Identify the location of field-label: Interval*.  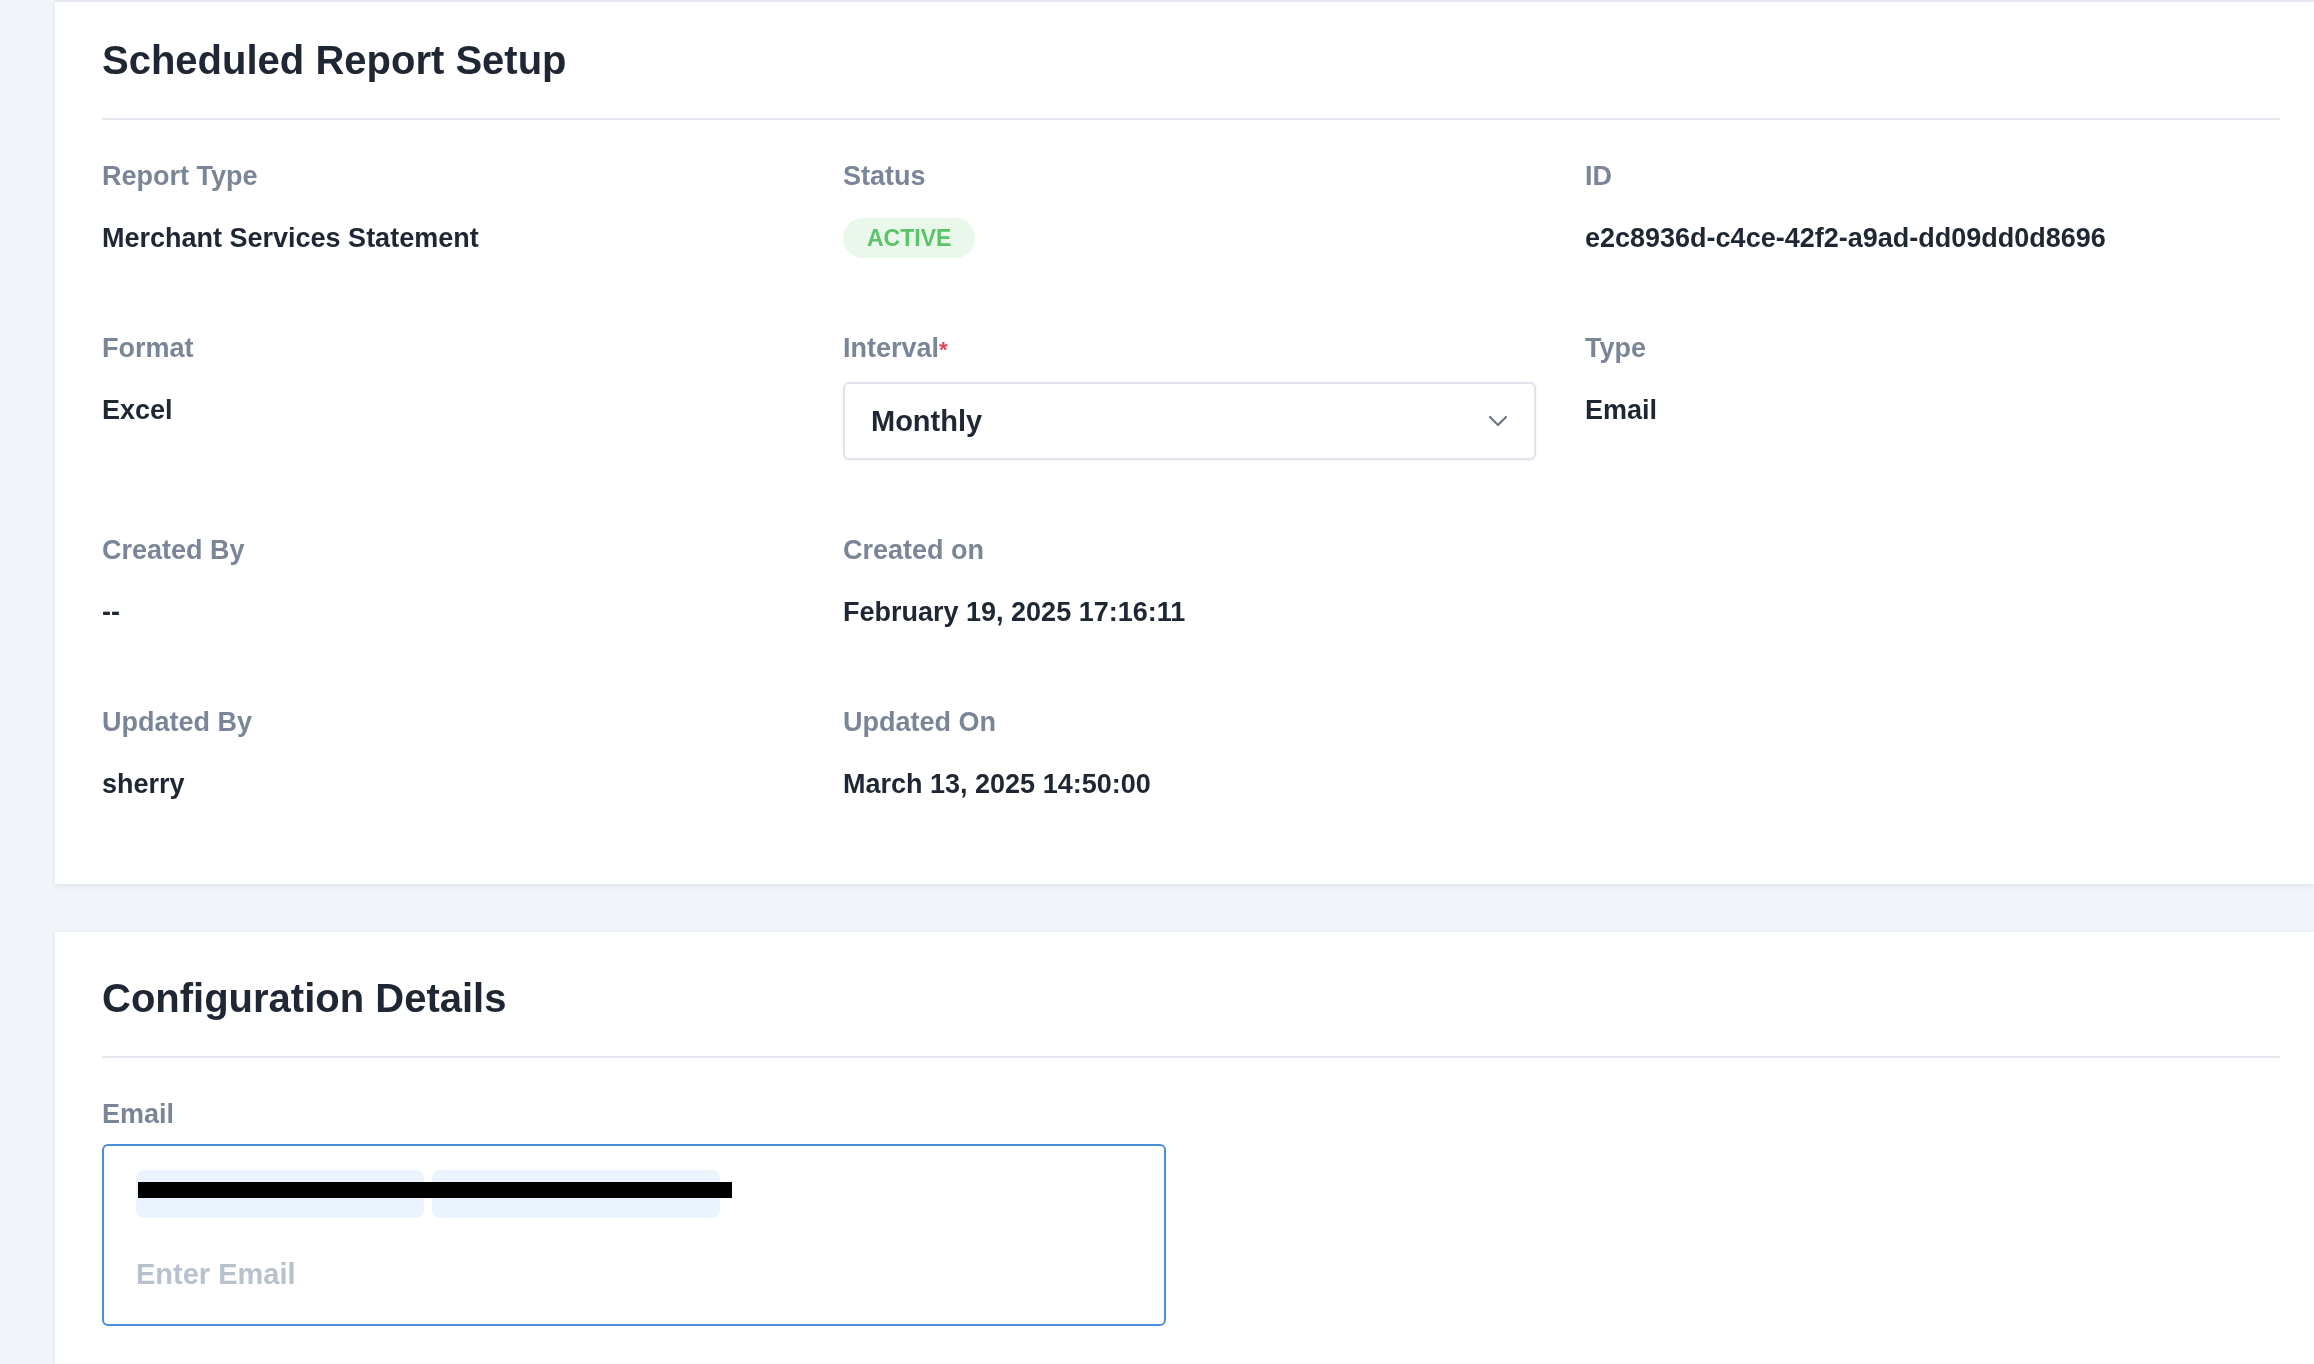
(896, 348).